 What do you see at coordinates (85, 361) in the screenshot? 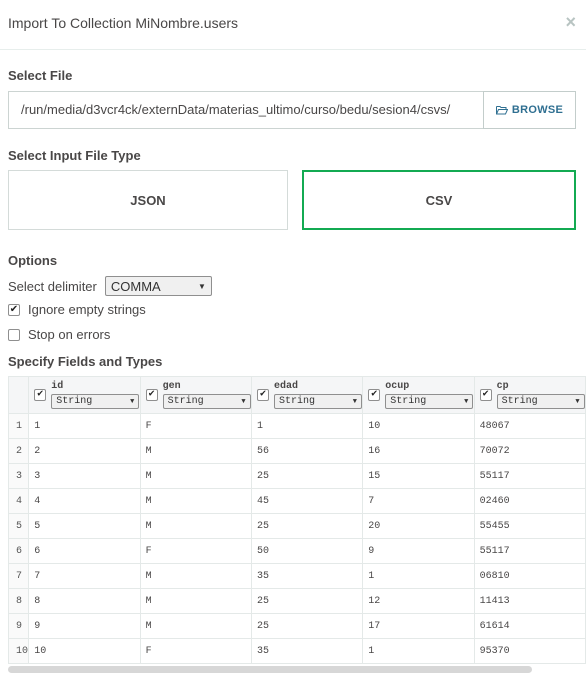
I see `fields-label: Specify Fields and Types` at bounding box center [85, 361].